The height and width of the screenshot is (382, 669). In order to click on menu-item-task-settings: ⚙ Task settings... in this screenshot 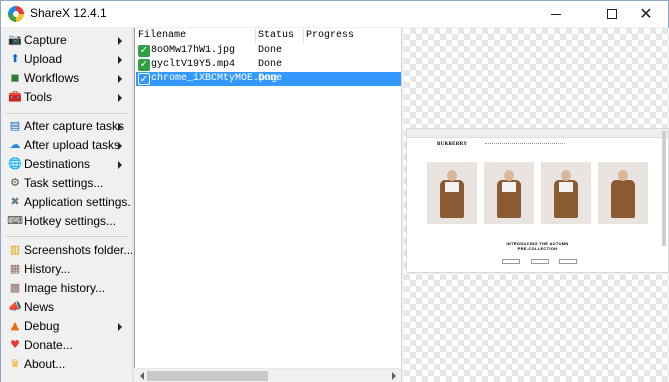, I will do `click(66, 183)`.